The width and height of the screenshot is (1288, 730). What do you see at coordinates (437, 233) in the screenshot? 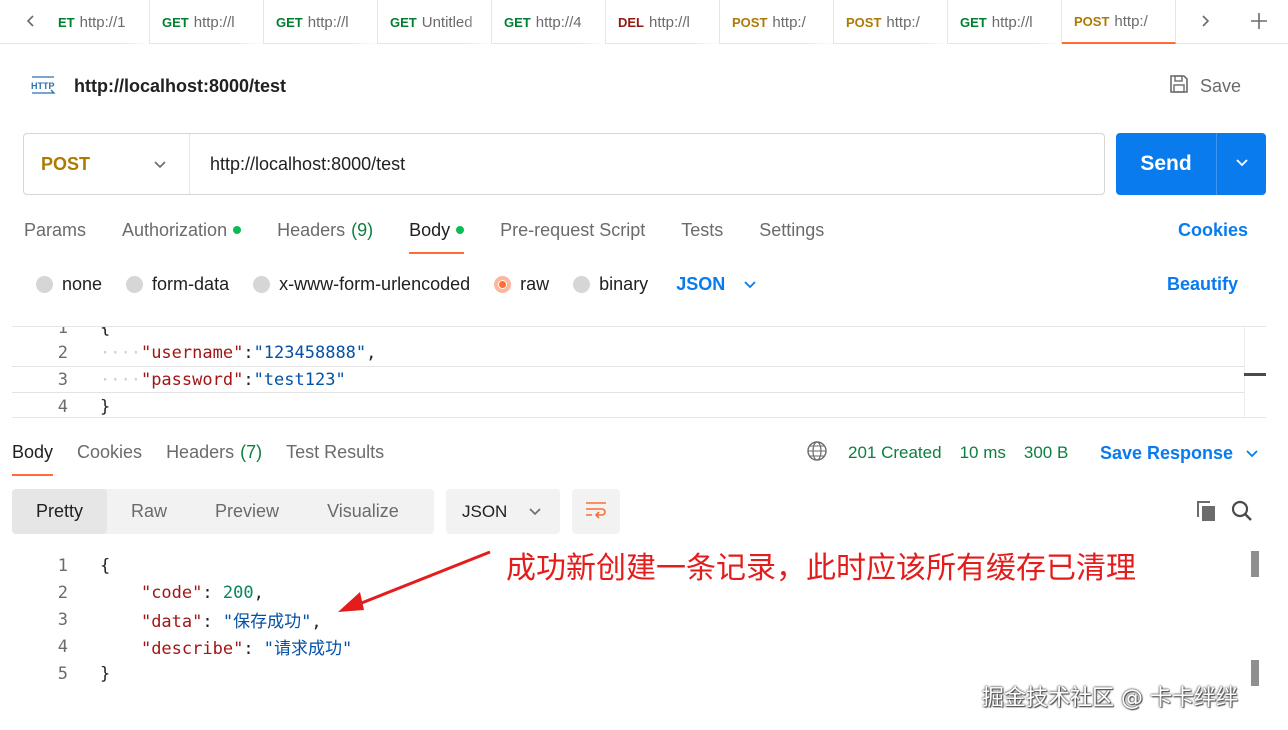
I see `tab-body: Body` at bounding box center [437, 233].